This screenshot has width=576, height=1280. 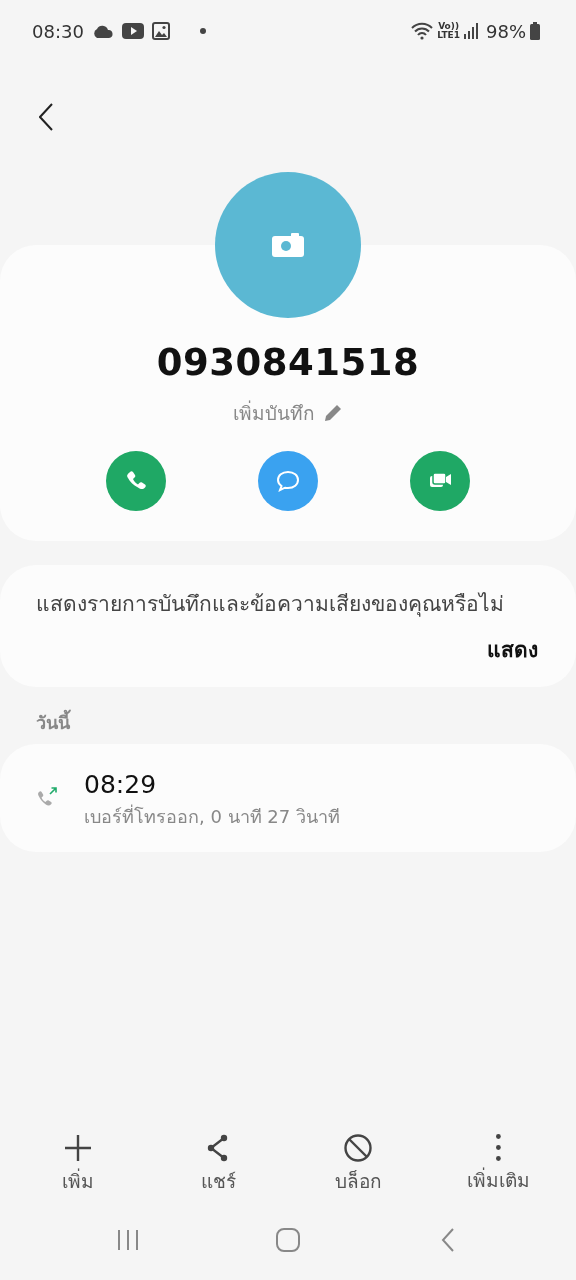 I want to click on clock-text: 08:30, so click(x=58, y=31).